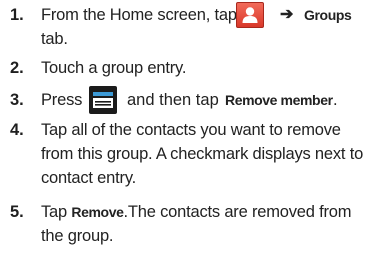 The width and height of the screenshot is (375, 261). Describe the element at coordinates (173, 100) in the screenshot. I see `step-text-segment: and then tap` at that location.